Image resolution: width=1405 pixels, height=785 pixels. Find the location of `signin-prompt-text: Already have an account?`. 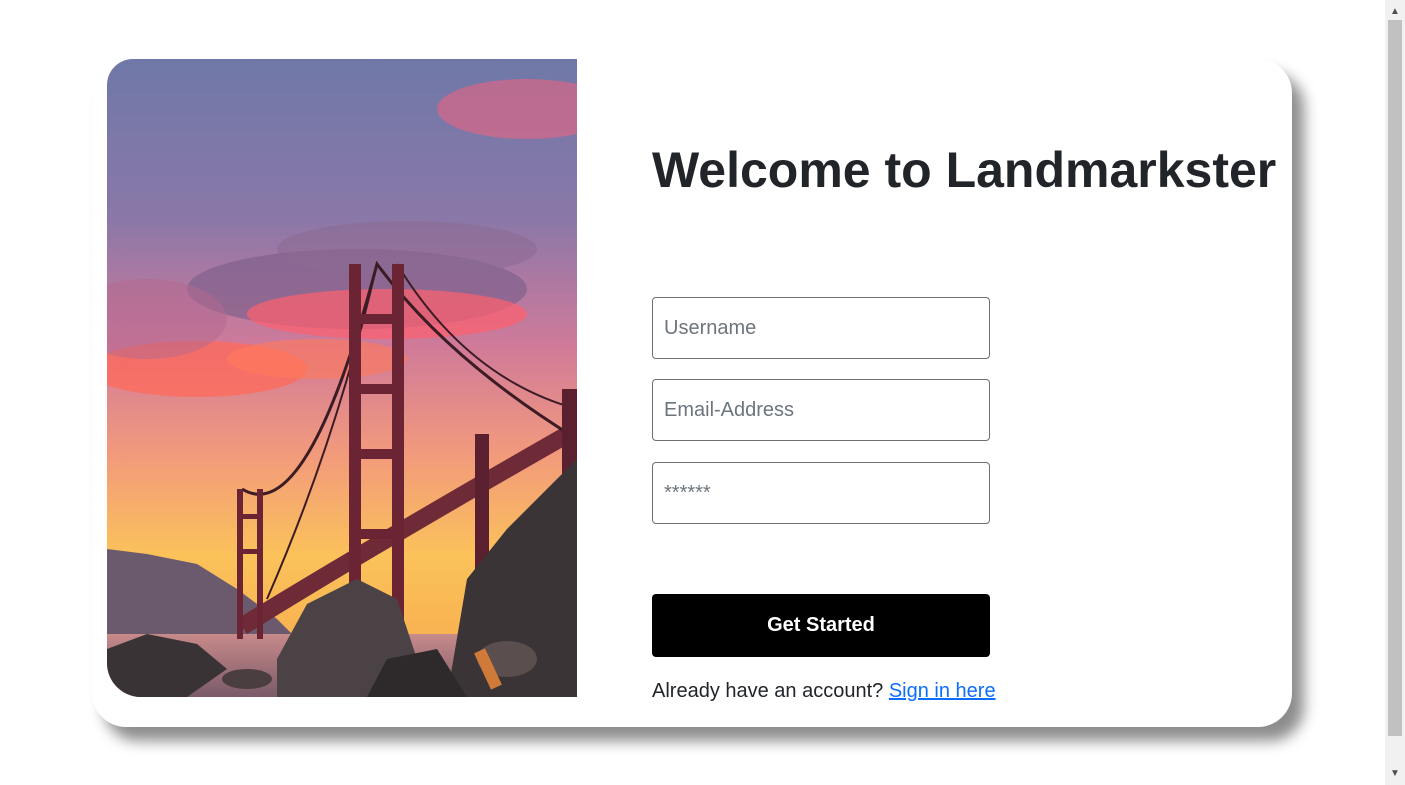

signin-prompt-text: Already have an account? is located at coordinates (770, 691).